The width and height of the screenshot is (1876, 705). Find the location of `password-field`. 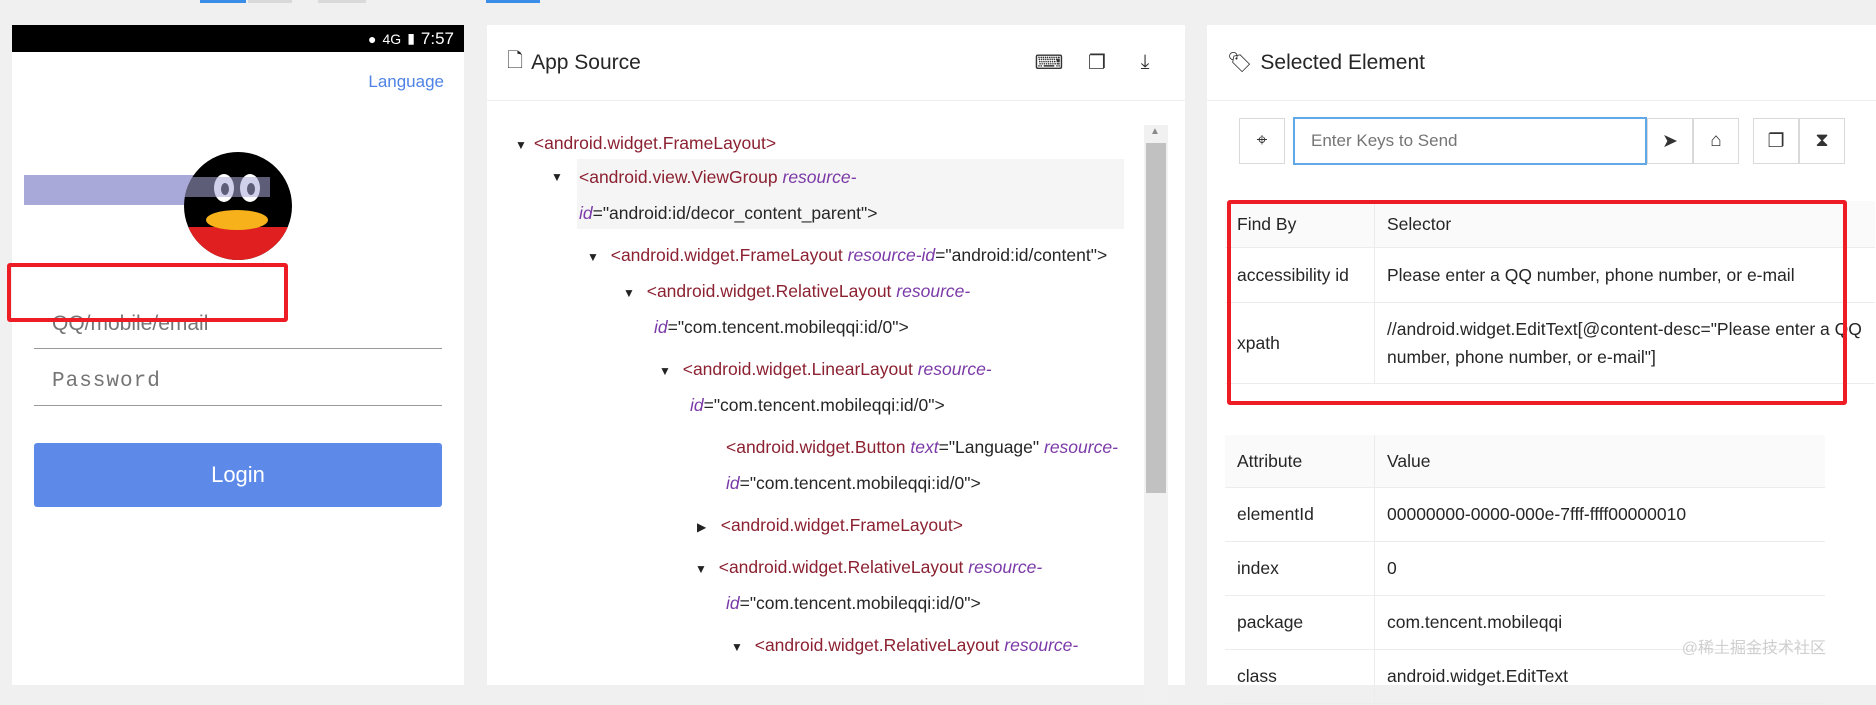

password-field is located at coordinates (238, 381).